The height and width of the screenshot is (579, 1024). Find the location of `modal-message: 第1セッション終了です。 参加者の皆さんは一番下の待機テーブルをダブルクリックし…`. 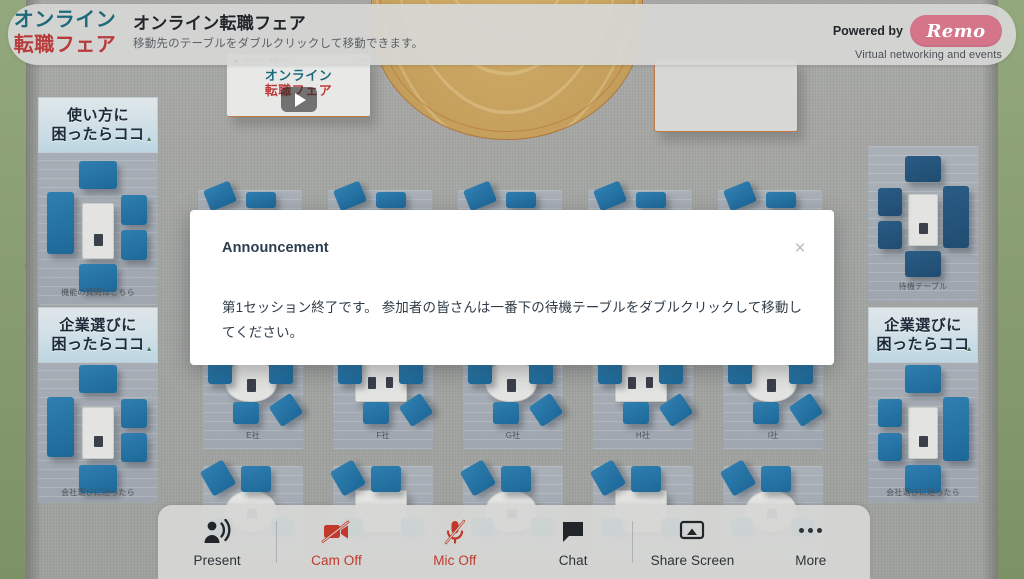

modal-message: 第1セッション終了です。 参加者の皆さんは一番下の待機テーブルをダブルクリックし… is located at coordinates (512, 320).